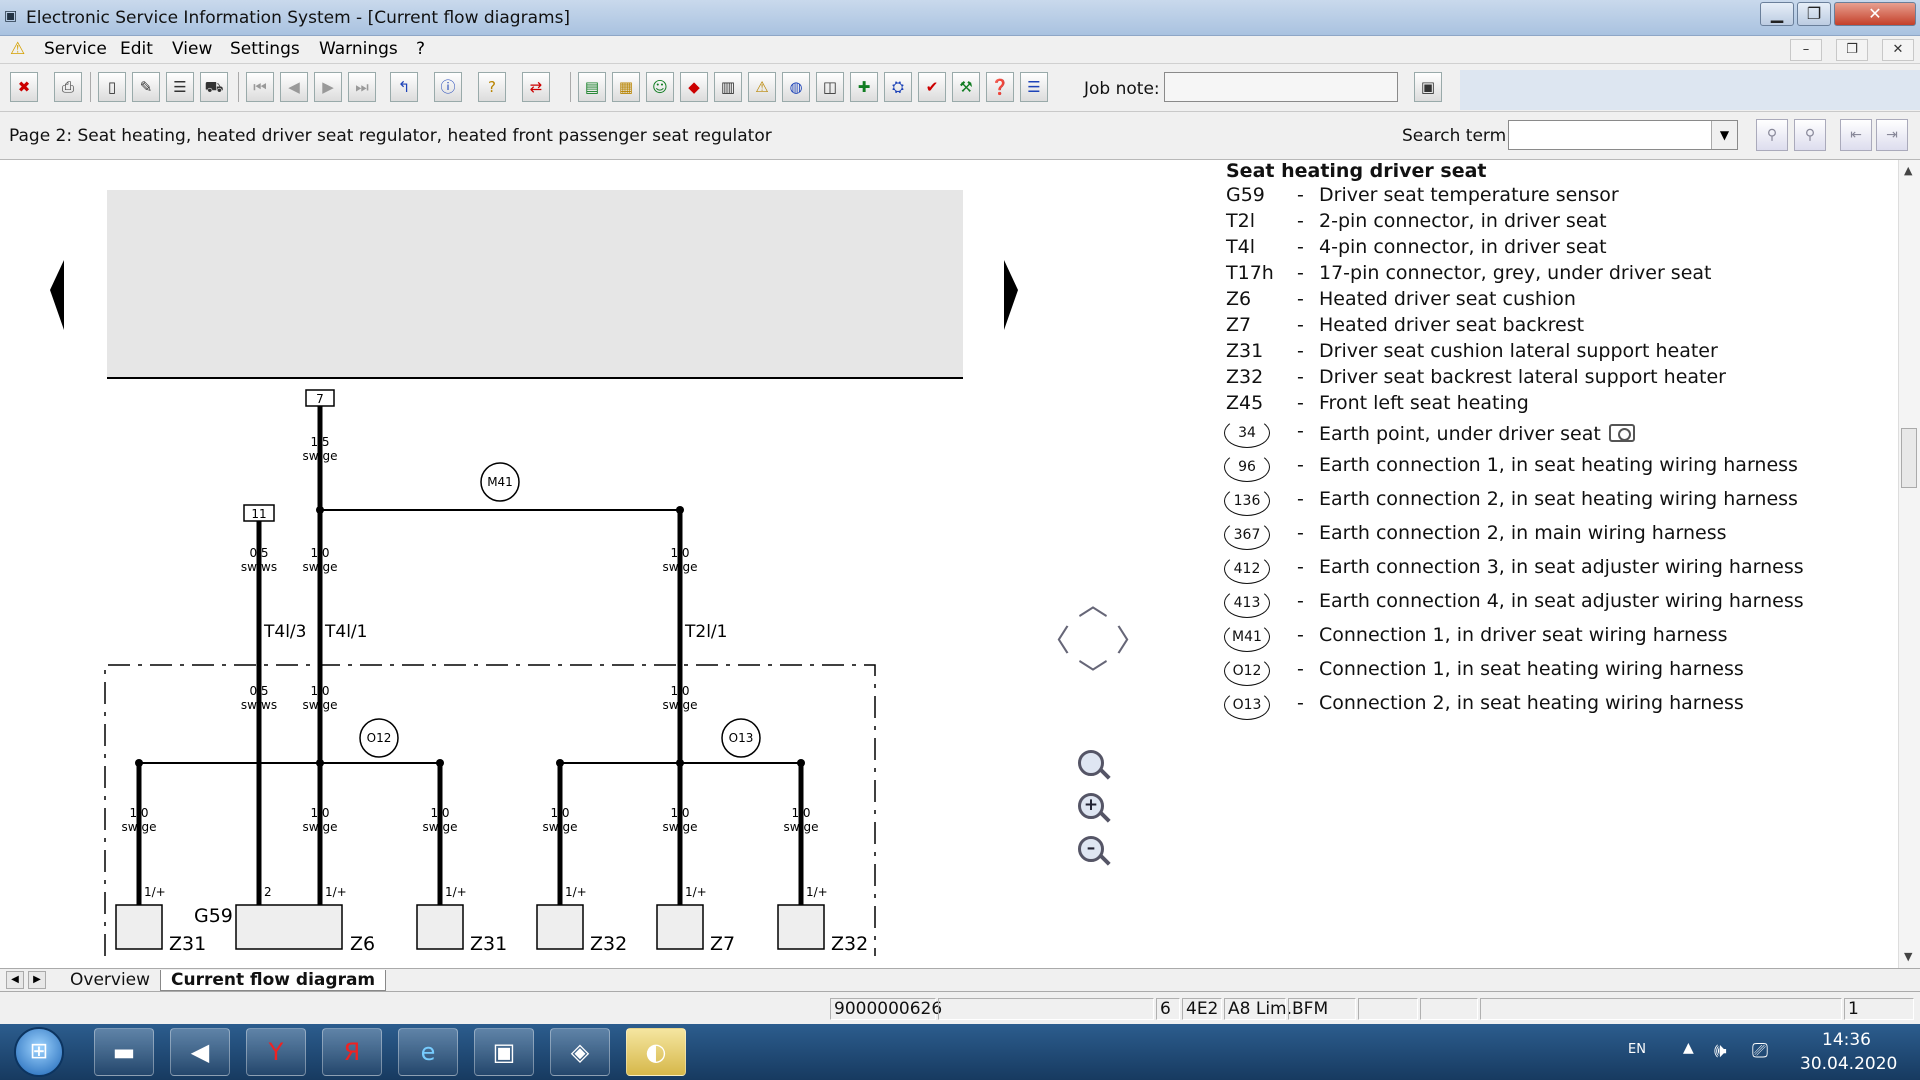 This screenshot has height=1080, width=1920. I want to click on tab-scroll-right-icon: ▶, so click(37, 980).